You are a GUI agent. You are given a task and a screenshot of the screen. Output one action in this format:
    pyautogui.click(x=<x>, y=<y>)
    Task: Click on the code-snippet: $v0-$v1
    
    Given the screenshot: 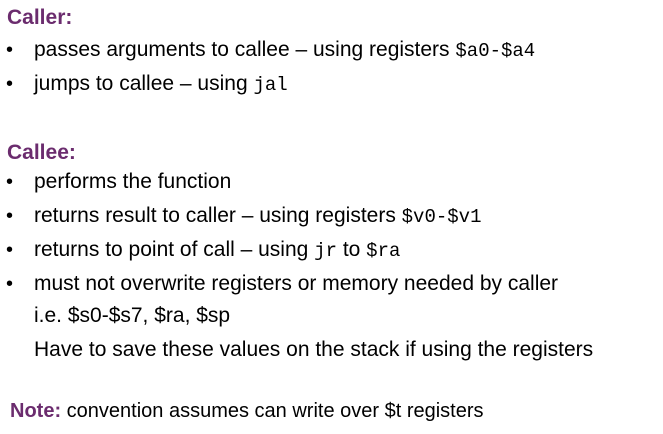 What is the action you would take?
    pyautogui.click(x=441, y=217)
    